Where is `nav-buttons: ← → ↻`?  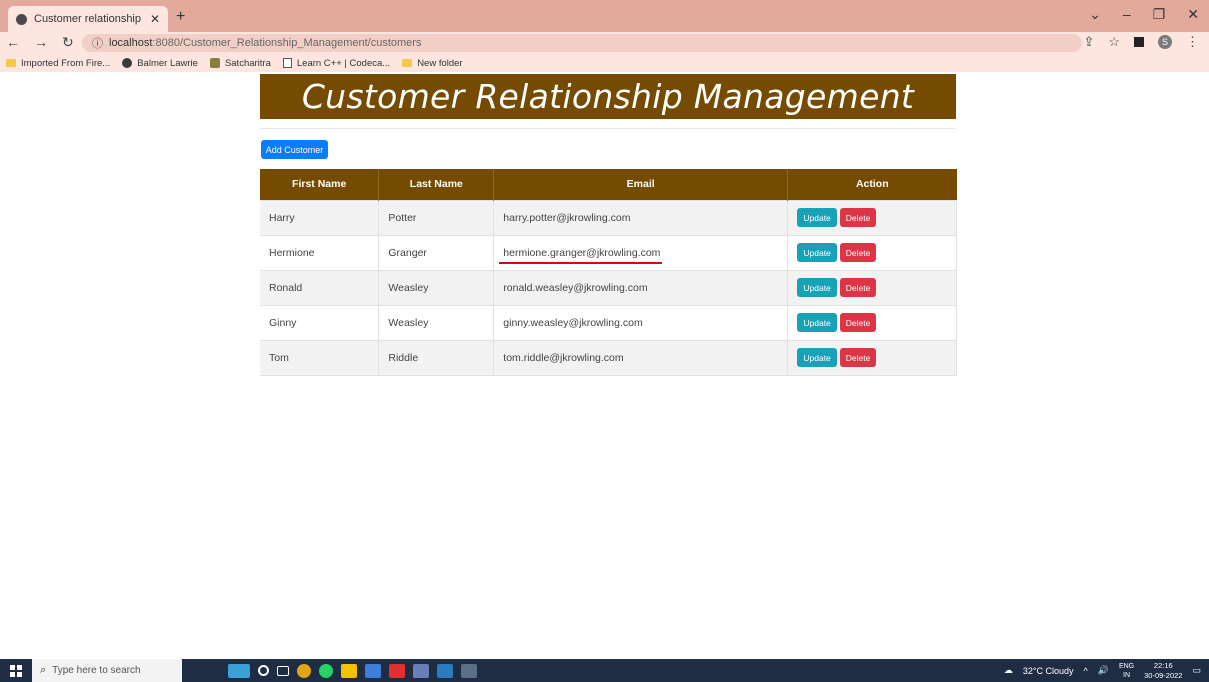
nav-buttons: ← → ↻ is located at coordinates (40, 42).